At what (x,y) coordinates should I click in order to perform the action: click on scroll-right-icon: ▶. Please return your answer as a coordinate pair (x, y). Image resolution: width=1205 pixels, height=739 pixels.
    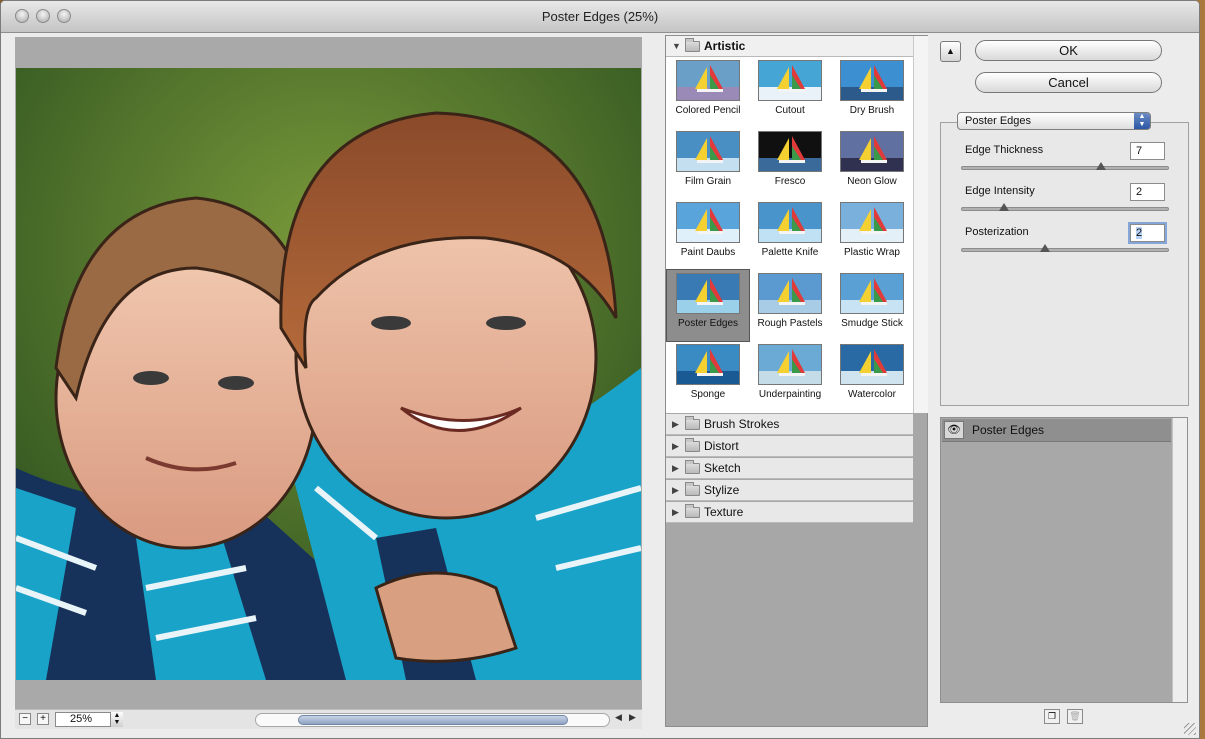
    Looking at the image, I should click on (632, 717).